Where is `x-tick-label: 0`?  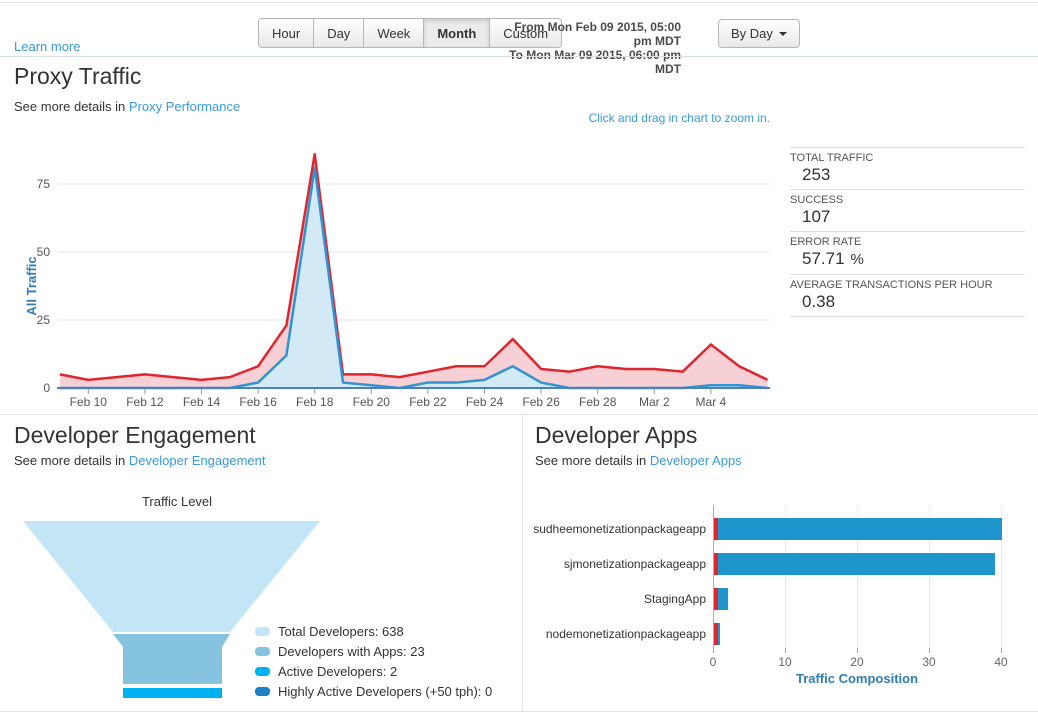 x-tick-label: 0 is located at coordinates (713, 662).